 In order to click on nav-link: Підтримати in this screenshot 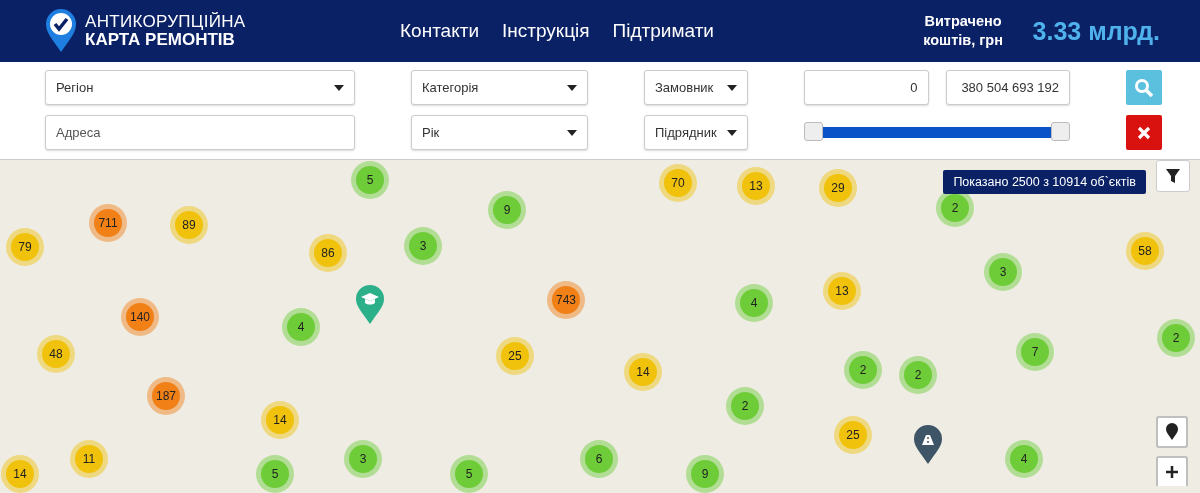, I will do `click(663, 31)`.